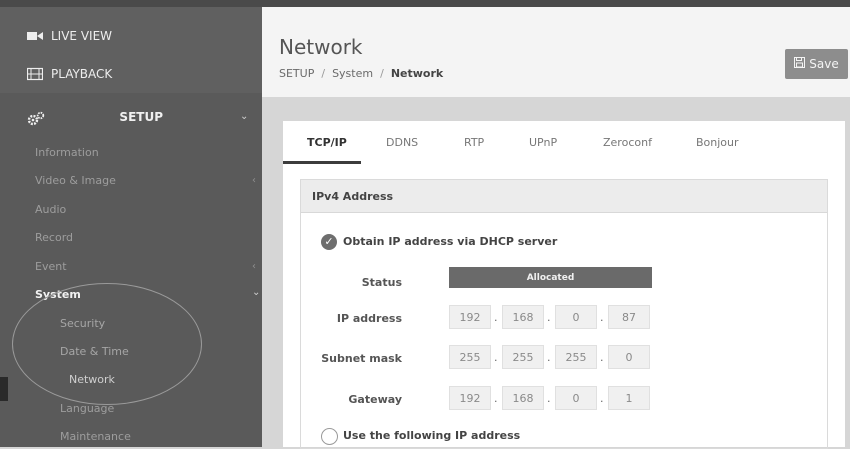 The height and width of the screenshot is (449, 850). I want to click on highlight-circle, so click(107, 344).